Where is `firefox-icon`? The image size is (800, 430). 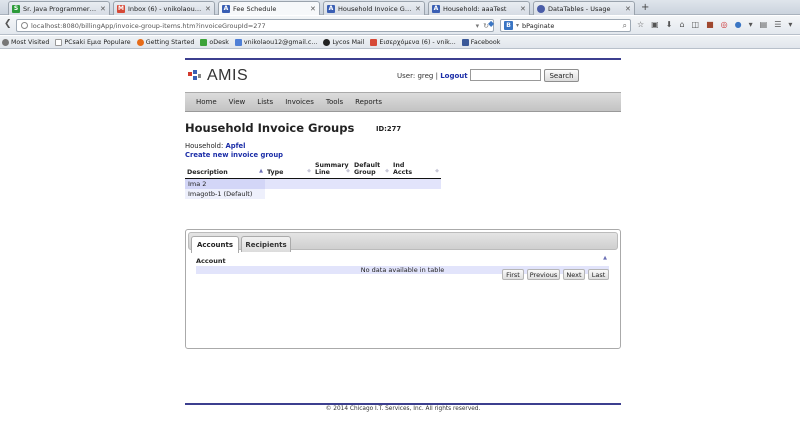 firefox-icon is located at coordinates (140, 42).